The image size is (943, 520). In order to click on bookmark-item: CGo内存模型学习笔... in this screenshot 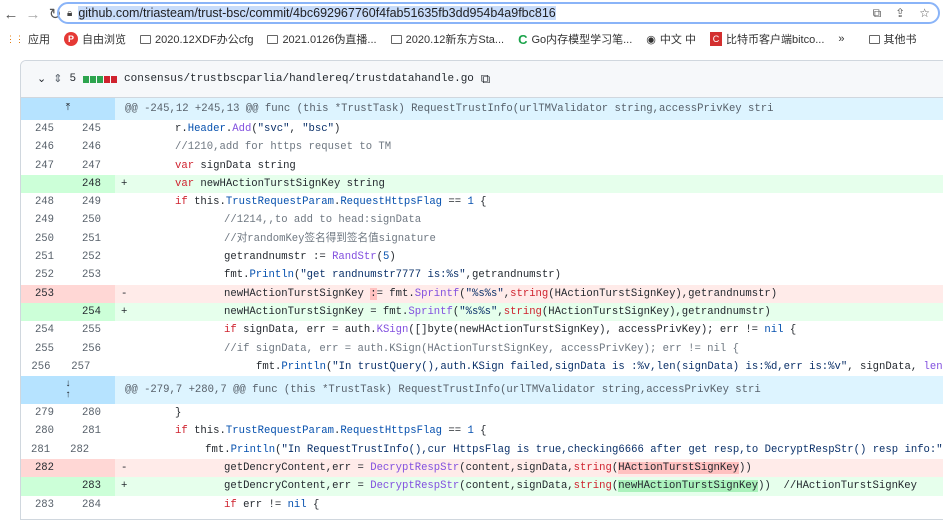, I will do `click(575, 39)`.